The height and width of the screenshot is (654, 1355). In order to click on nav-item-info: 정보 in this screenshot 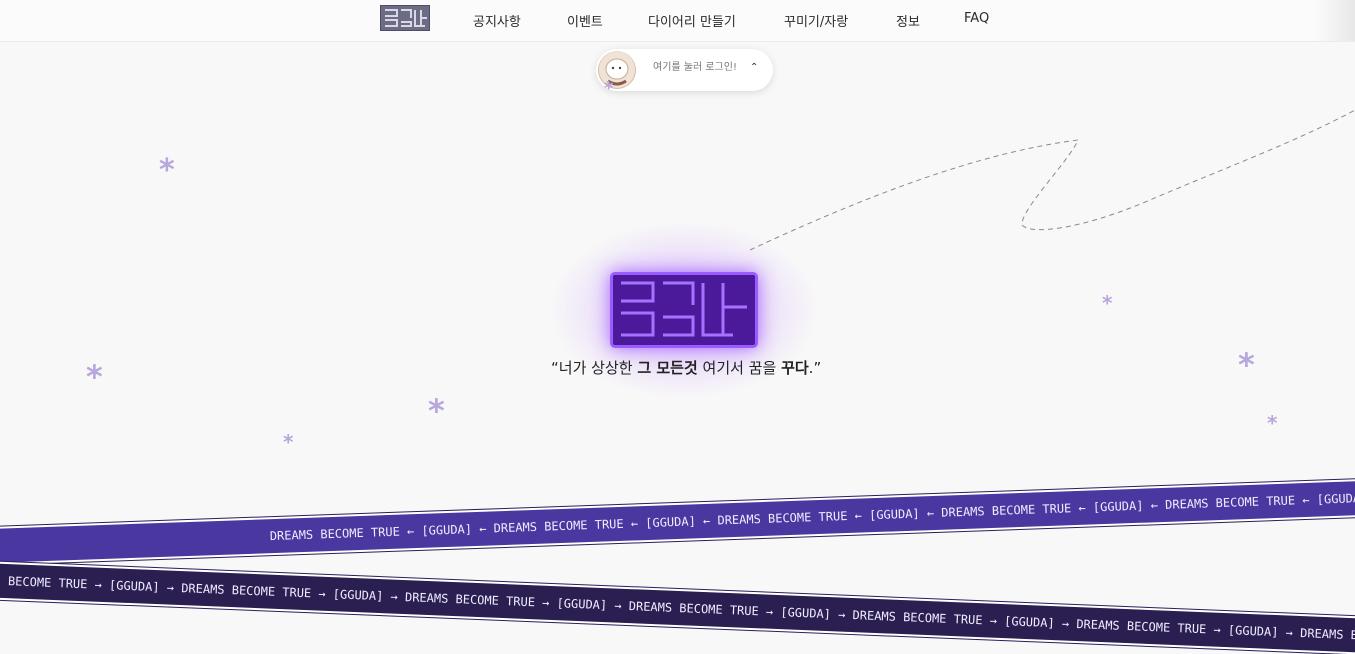, I will do `click(908, 20)`.